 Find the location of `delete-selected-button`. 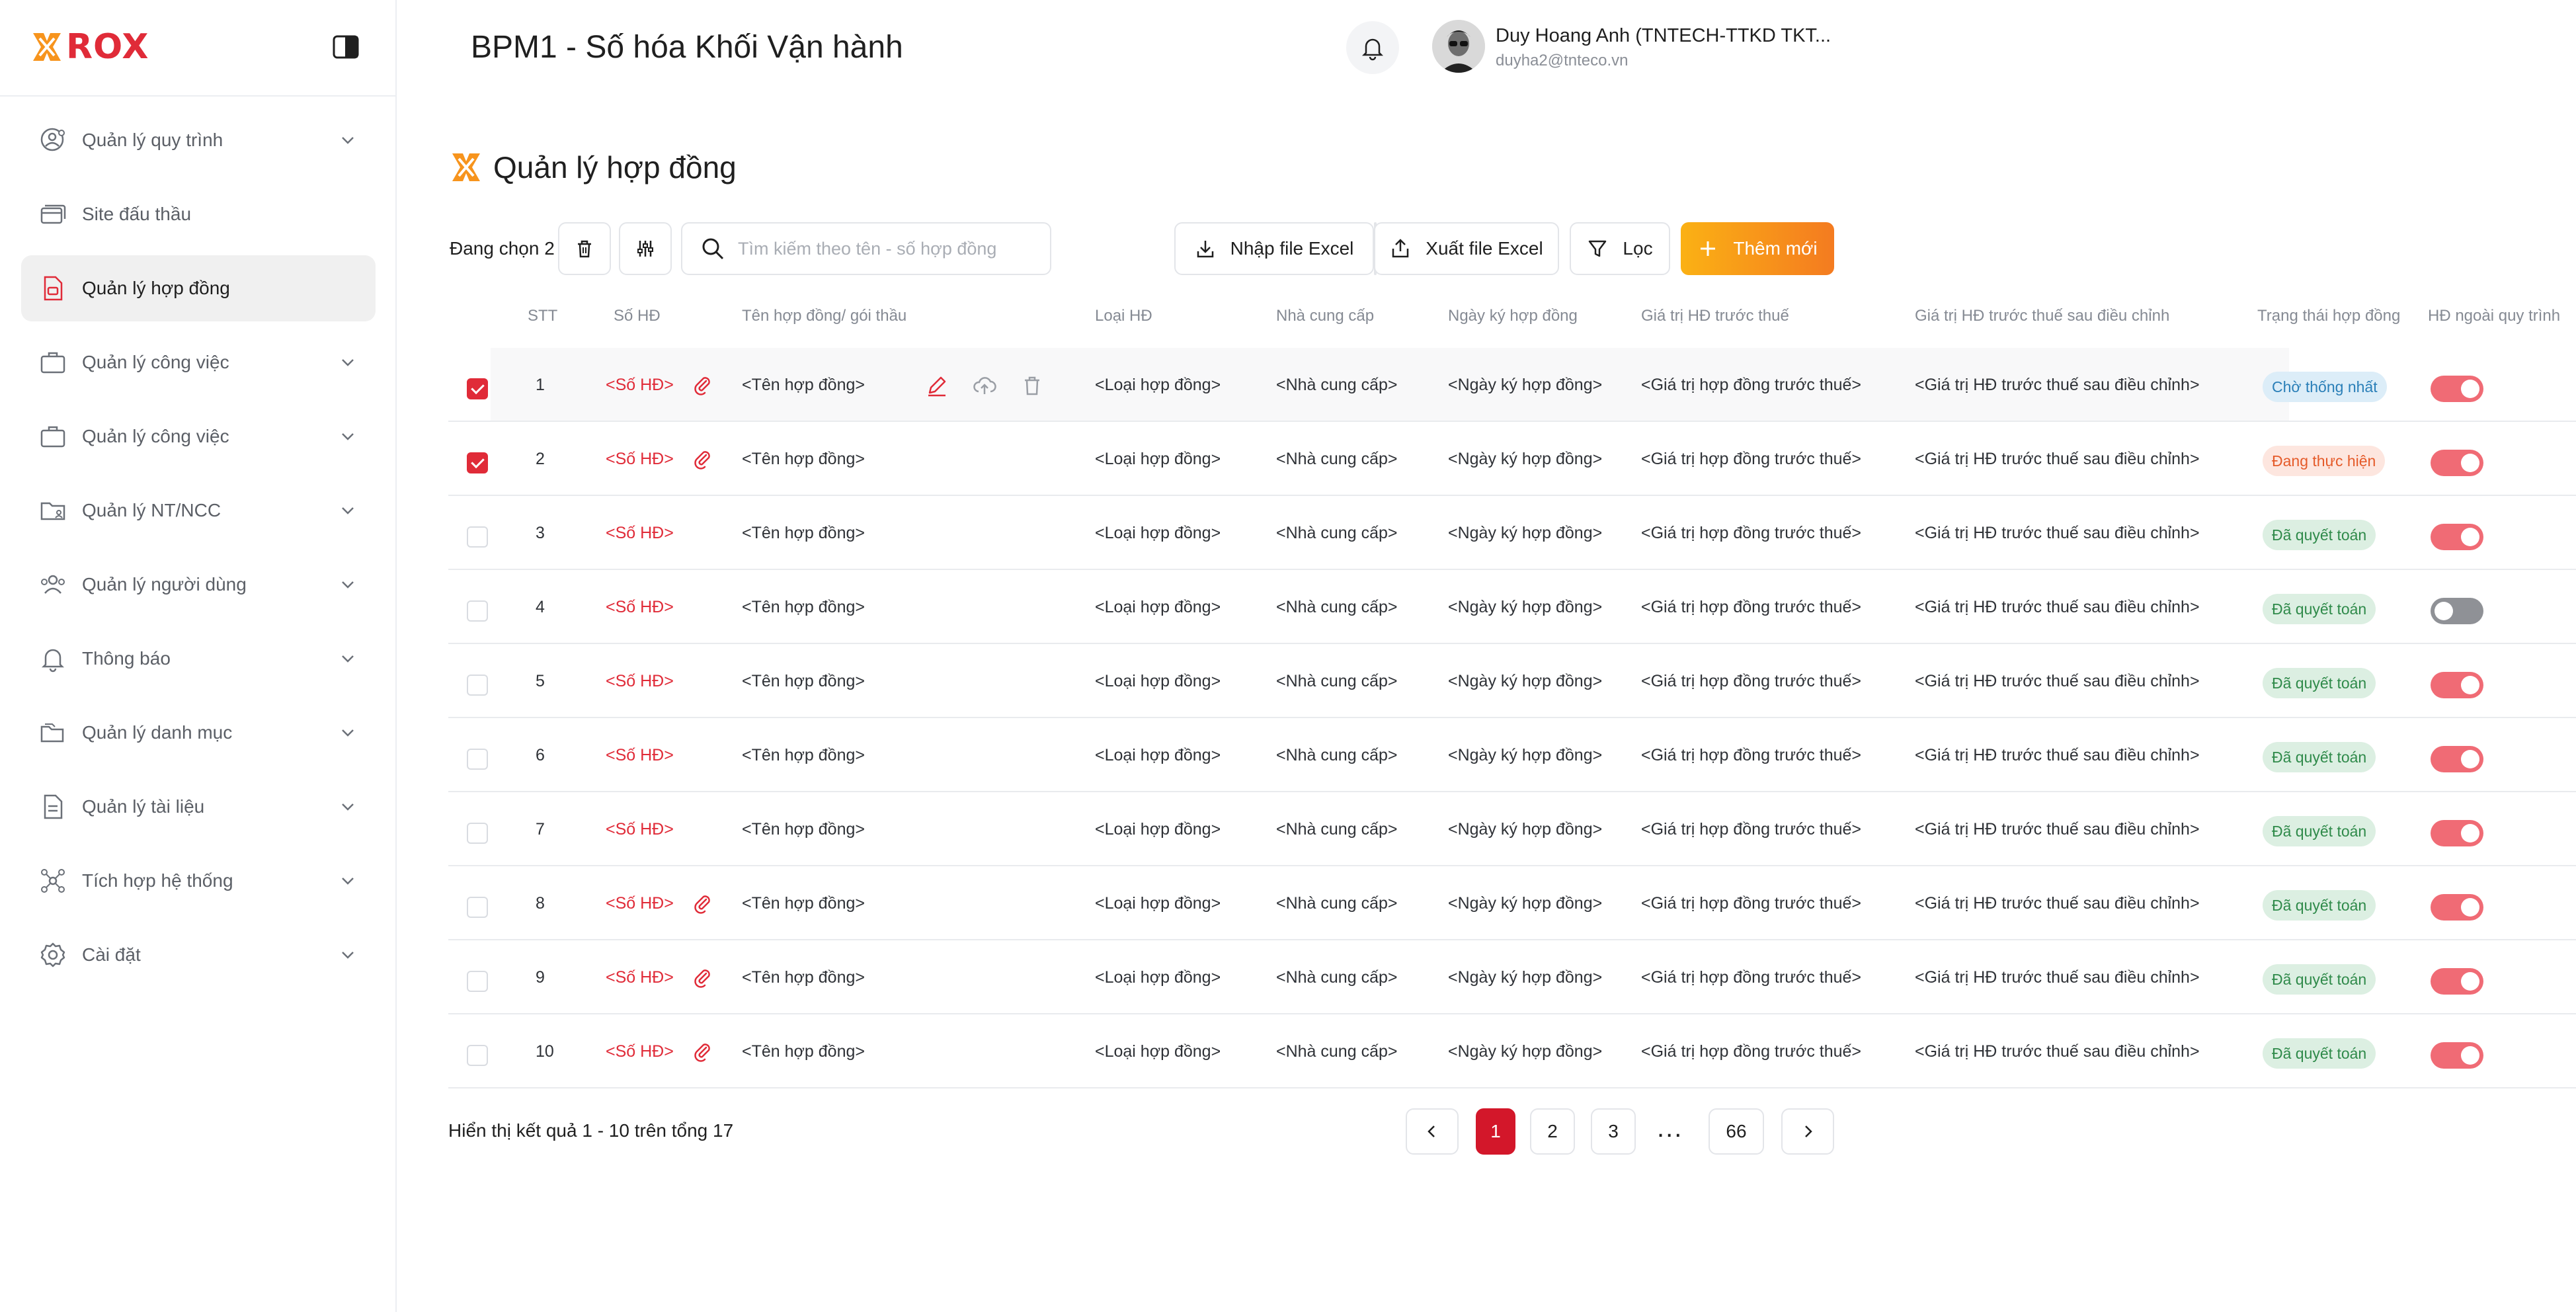

delete-selected-button is located at coordinates (584, 248).